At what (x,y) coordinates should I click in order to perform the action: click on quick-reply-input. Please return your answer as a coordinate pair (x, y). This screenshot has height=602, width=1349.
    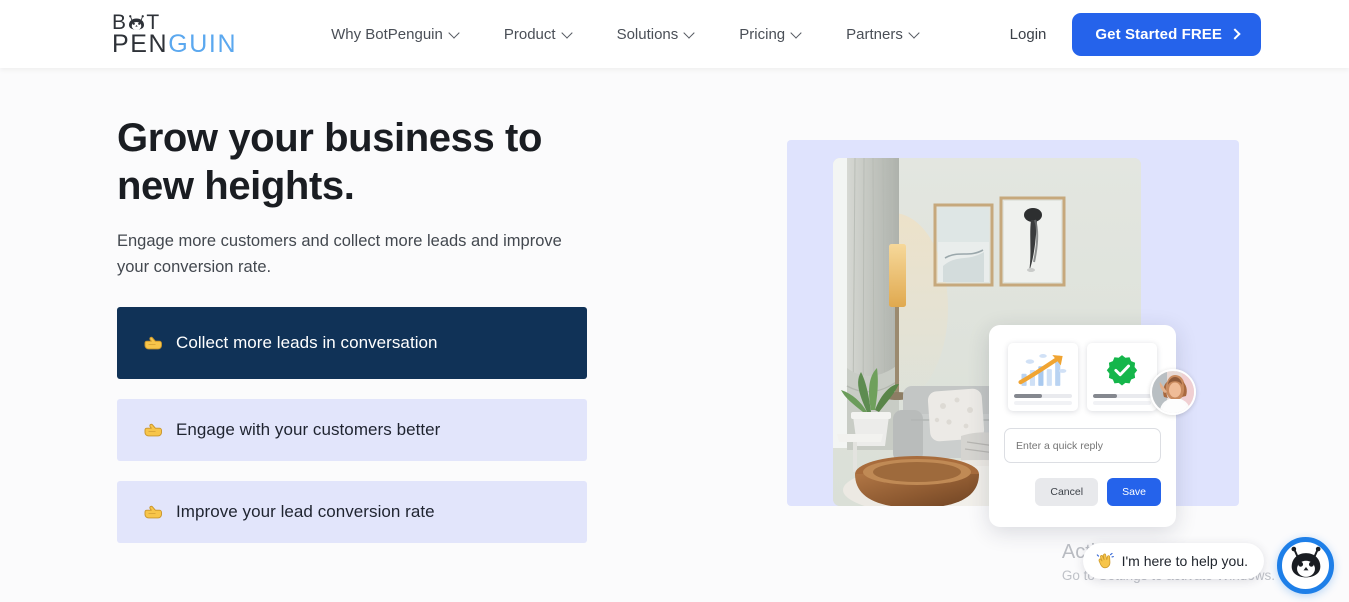
    Looking at the image, I should click on (1082, 445).